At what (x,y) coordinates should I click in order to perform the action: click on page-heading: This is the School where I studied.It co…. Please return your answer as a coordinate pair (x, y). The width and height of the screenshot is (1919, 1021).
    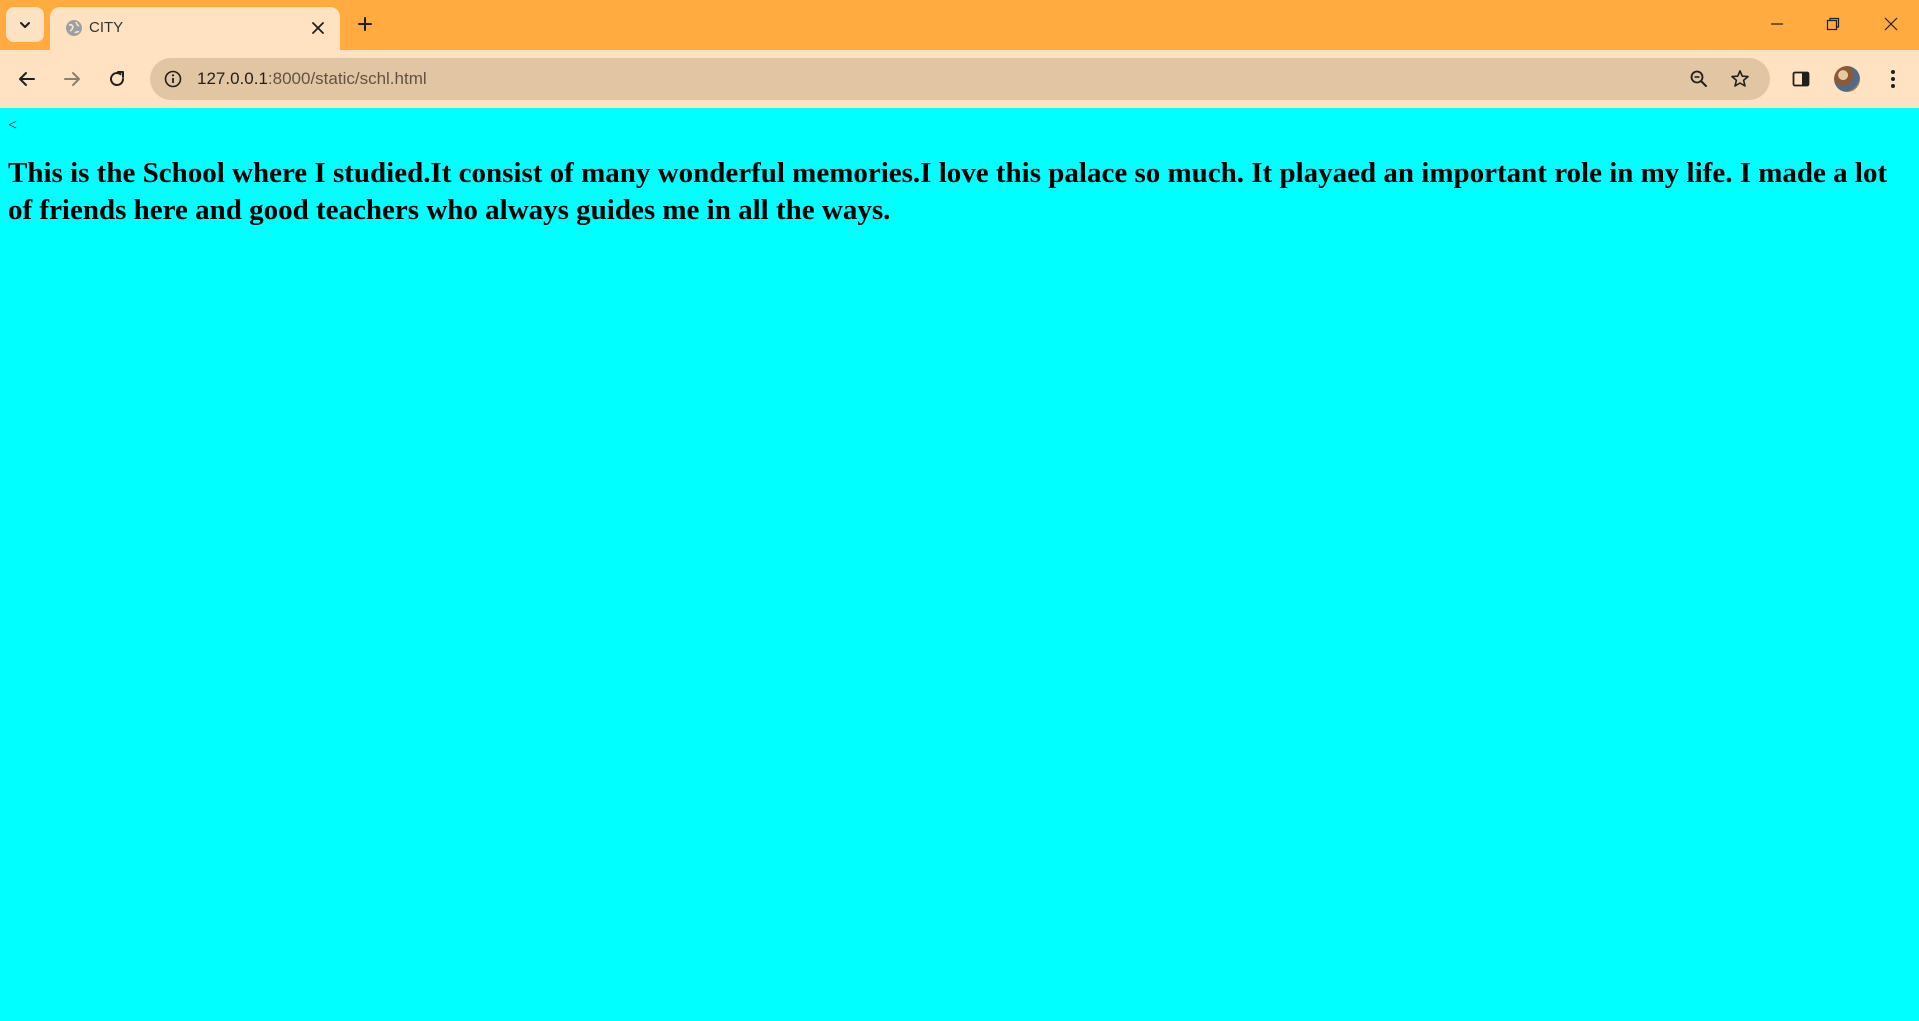
    Looking at the image, I should click on (948, 191).